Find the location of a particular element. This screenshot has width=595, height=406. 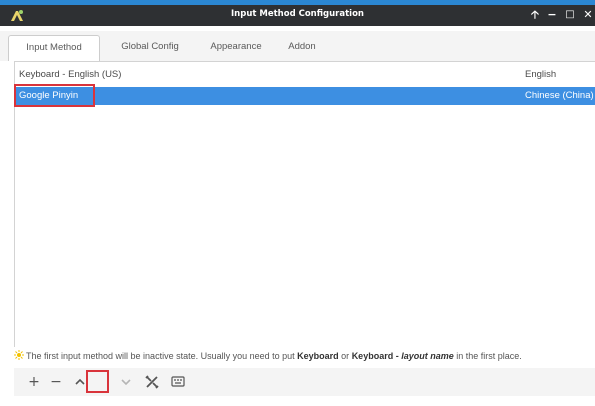

tab-input-method: Input Method is located at coordinates (54, 48).